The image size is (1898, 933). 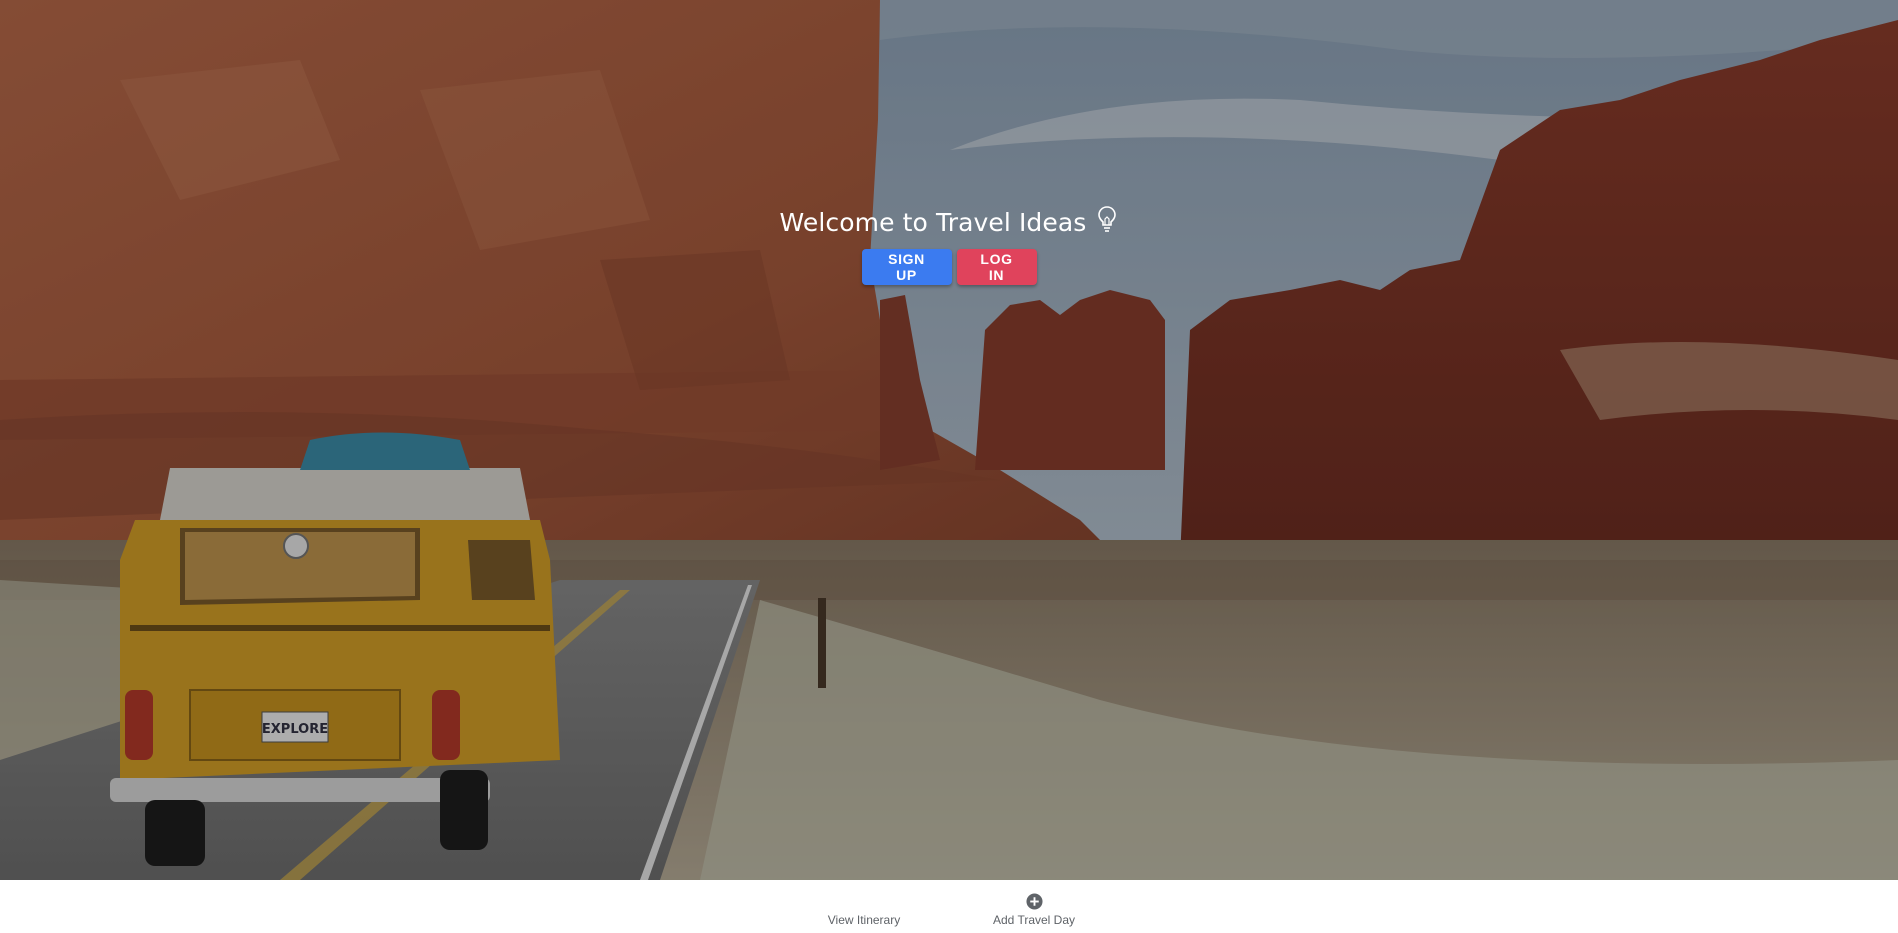 I want to click on page-title: Welcome to Travel Ideas, so click(x=933, y=222).